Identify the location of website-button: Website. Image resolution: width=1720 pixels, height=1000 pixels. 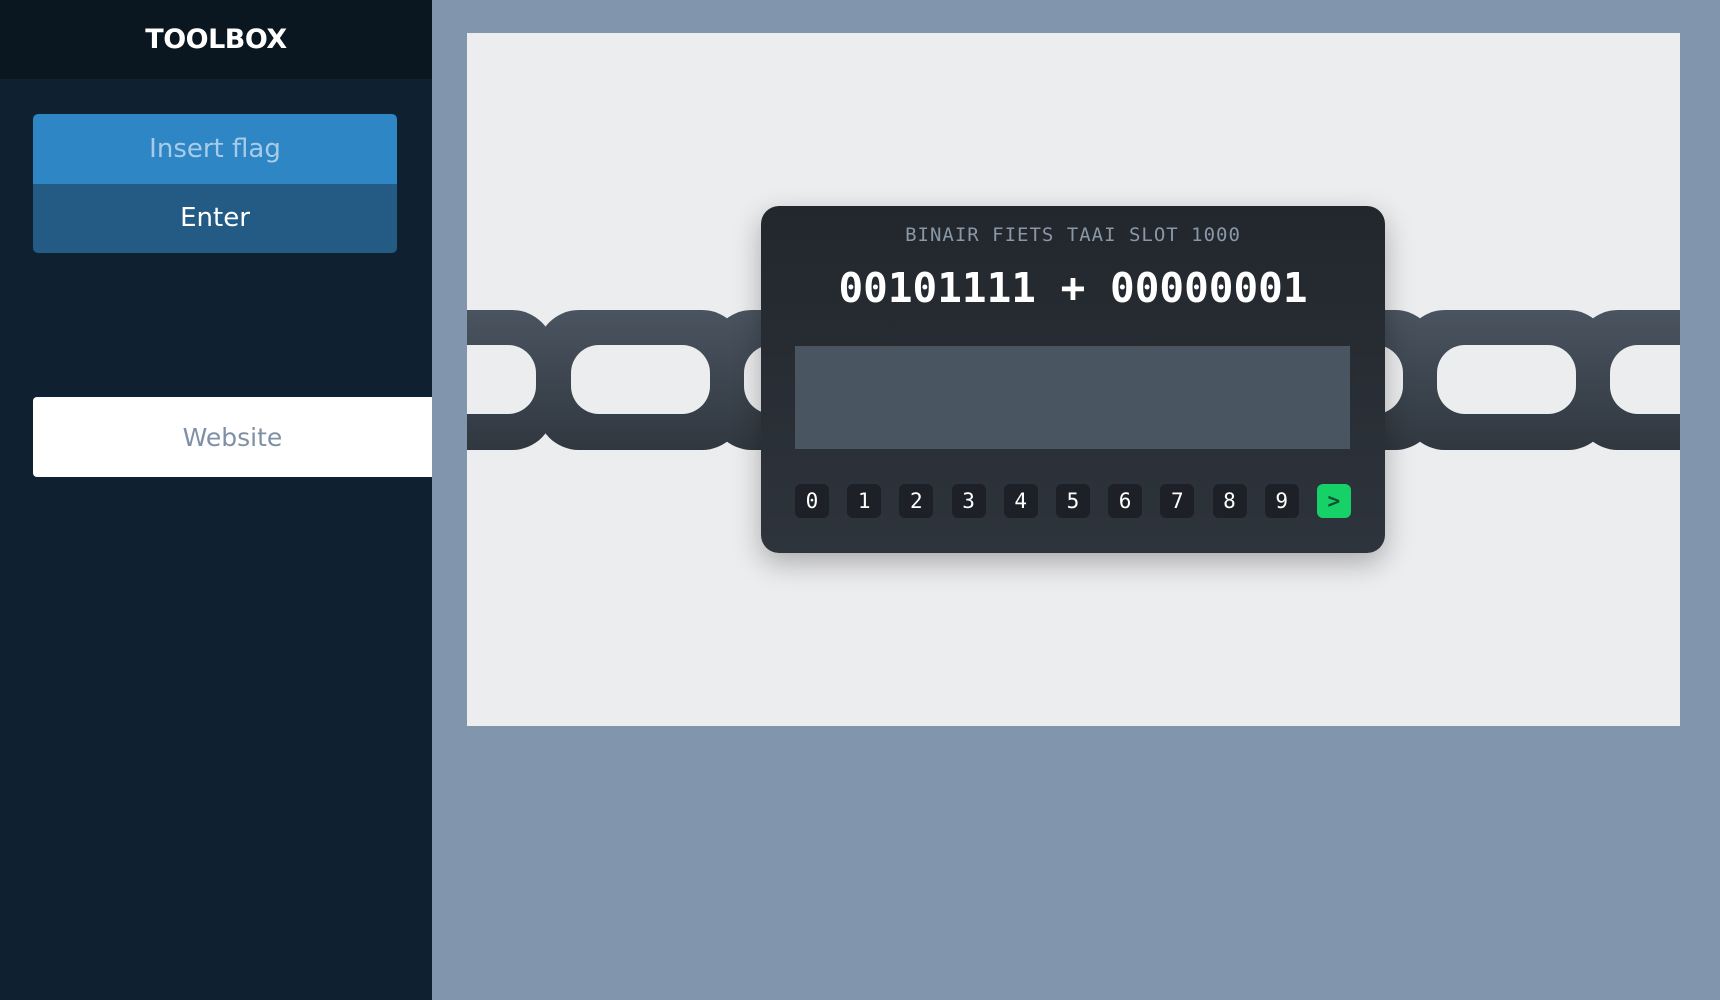
(232, 437).